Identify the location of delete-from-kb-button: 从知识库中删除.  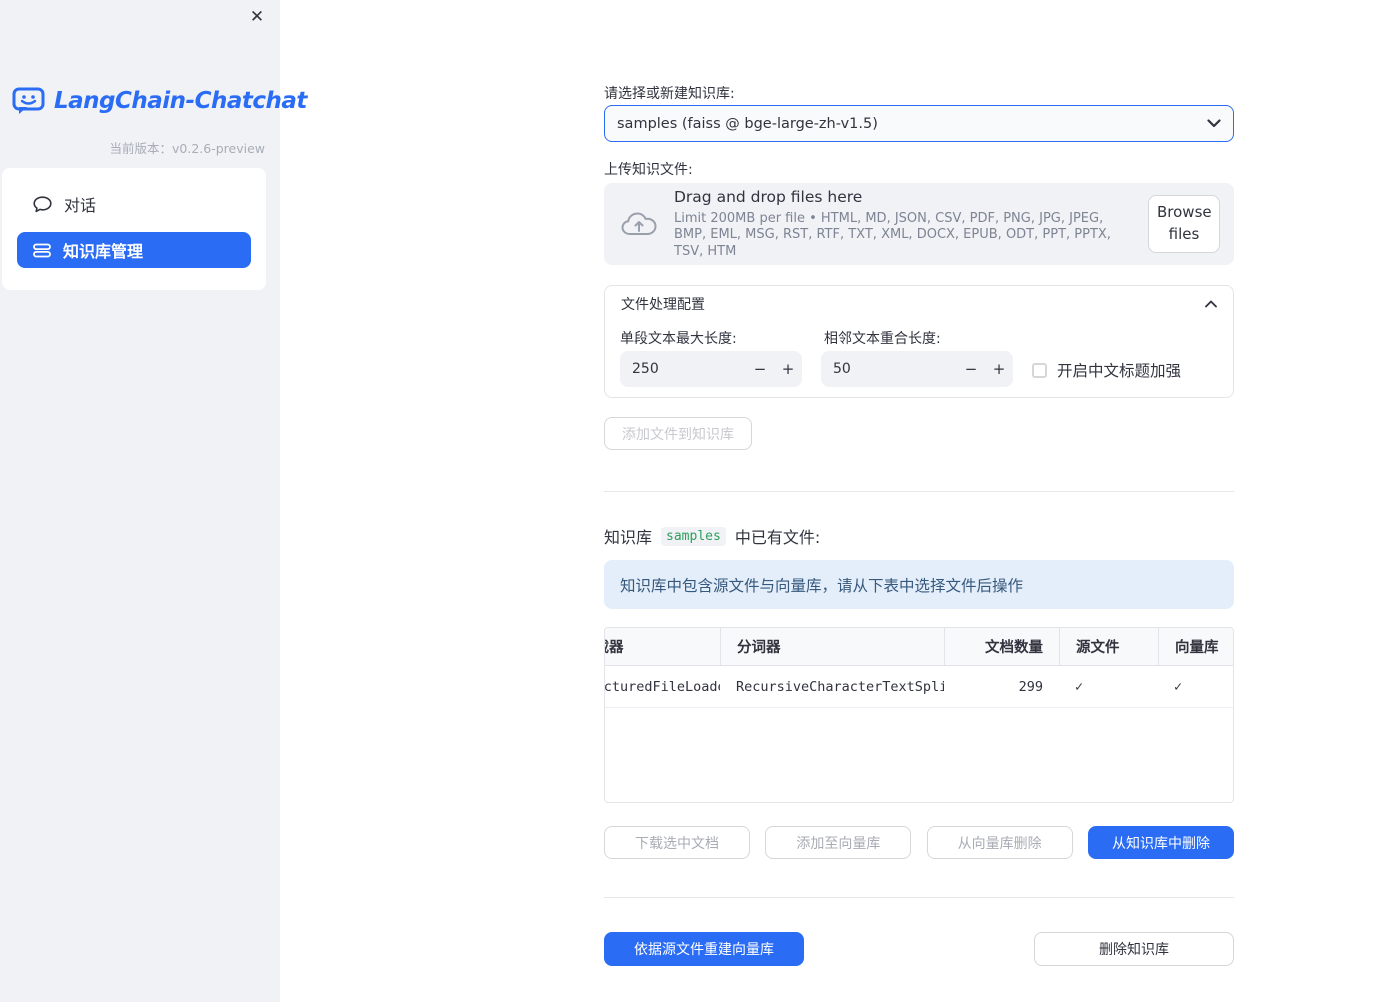
(1160, 842).